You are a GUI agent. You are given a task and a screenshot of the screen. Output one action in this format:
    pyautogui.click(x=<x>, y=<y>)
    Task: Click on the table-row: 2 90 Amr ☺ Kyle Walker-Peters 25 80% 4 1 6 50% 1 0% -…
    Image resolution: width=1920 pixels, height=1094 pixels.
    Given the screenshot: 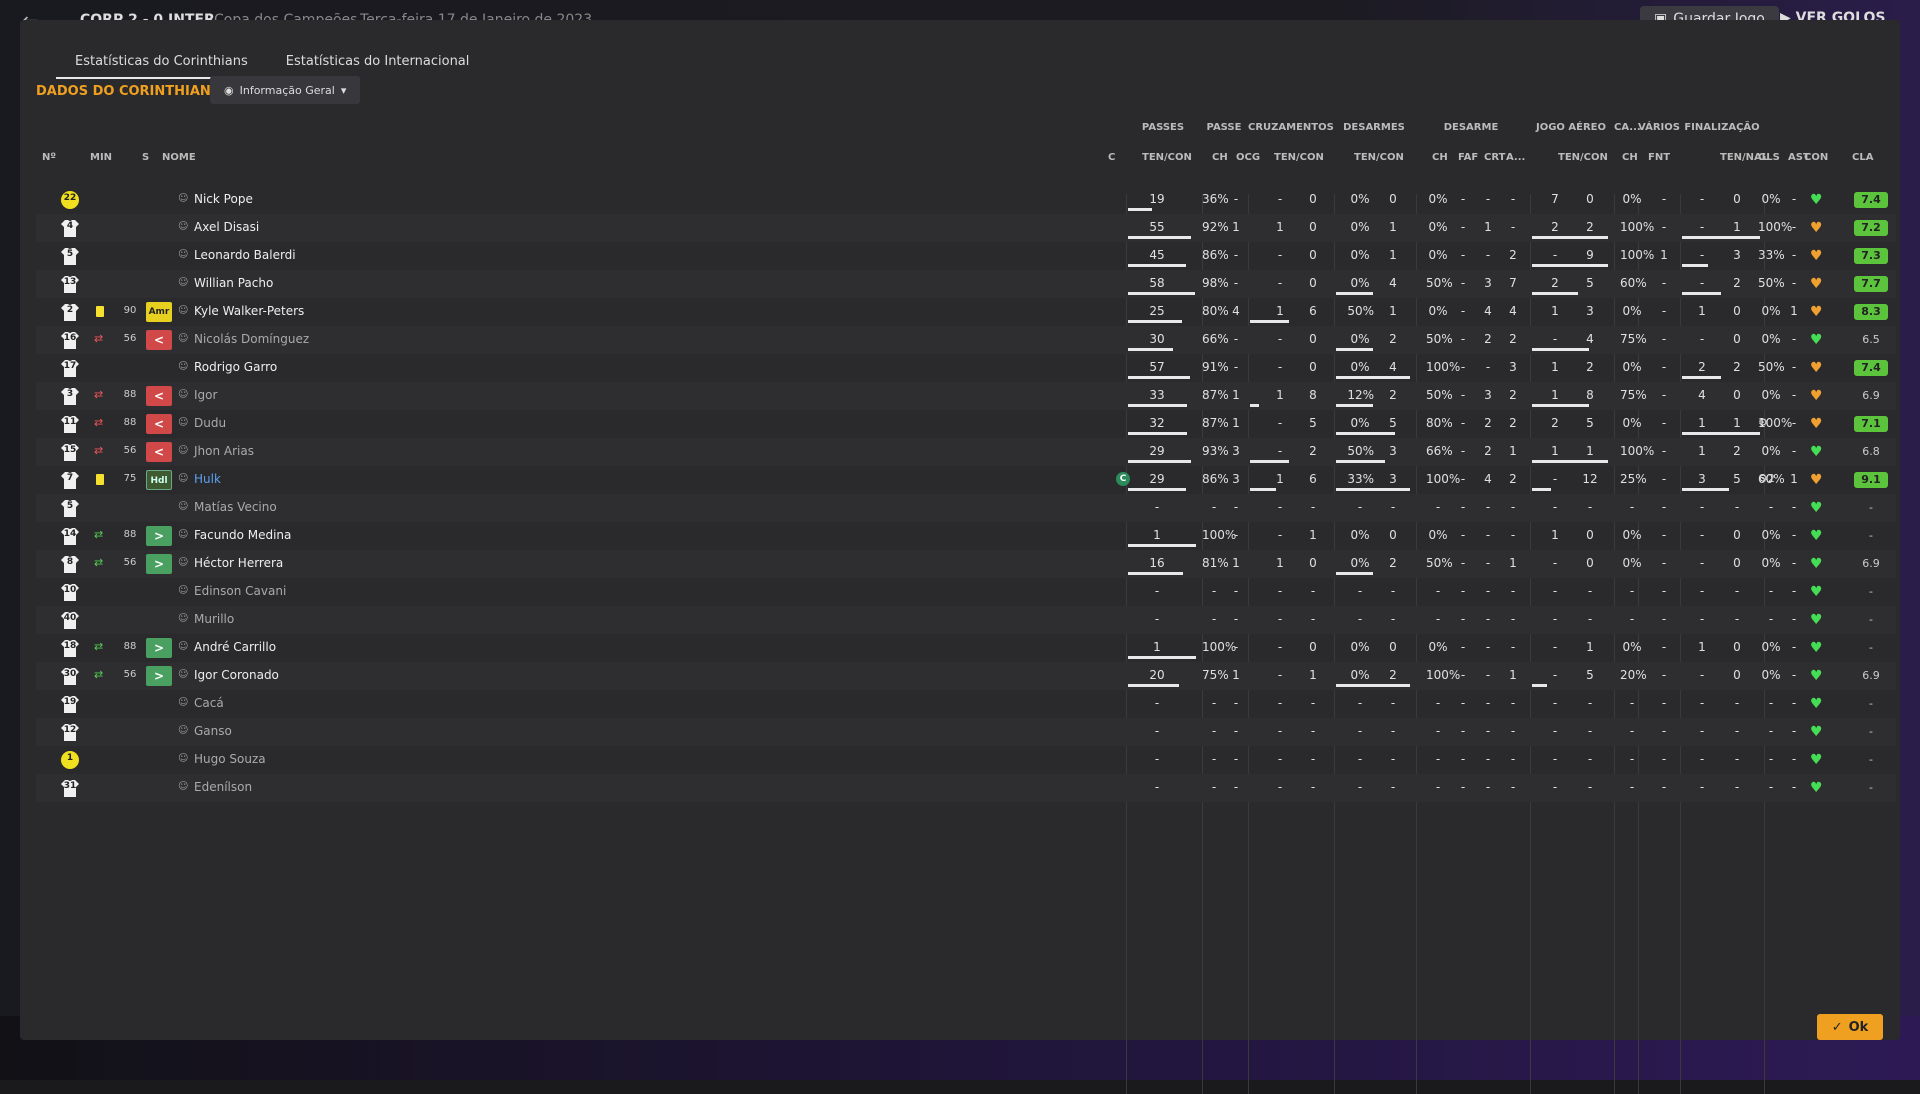 What is the action you would take?
    pyautogui.click(x=966, y=312)
    